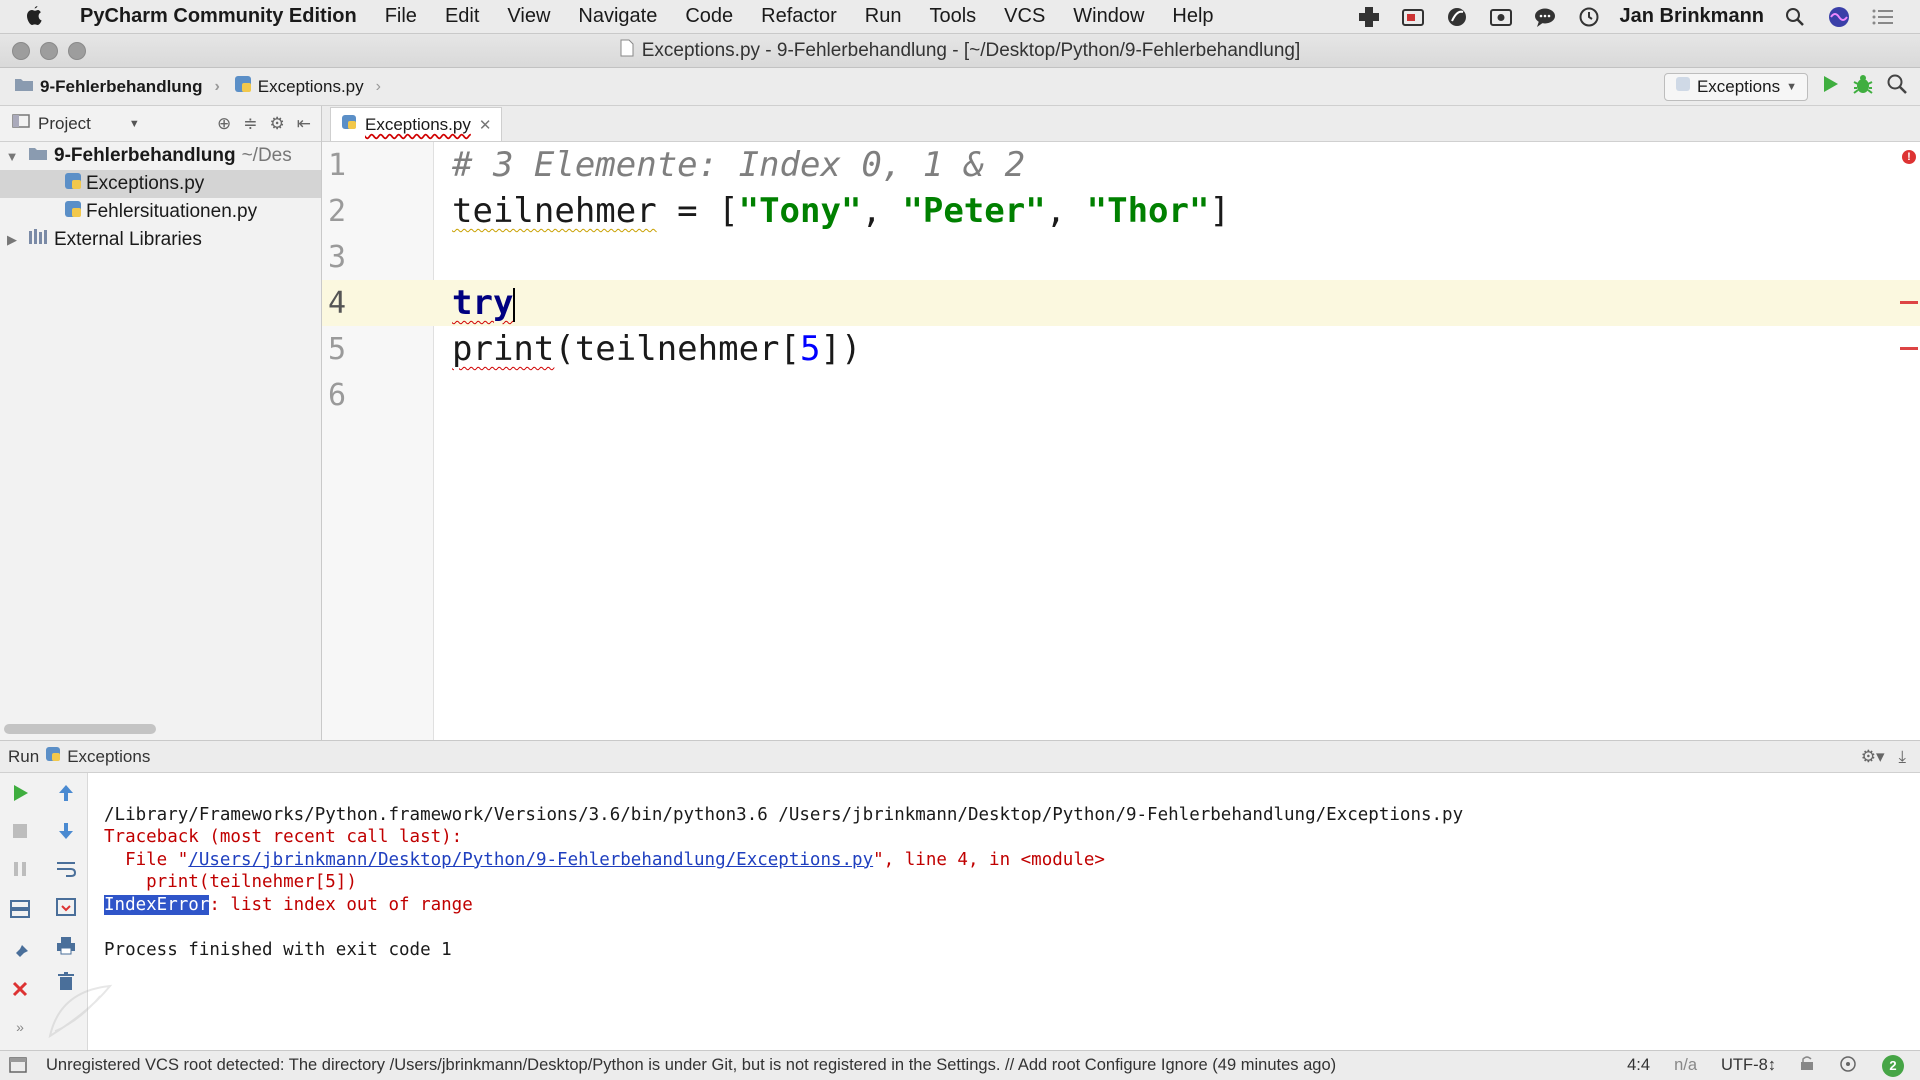 The height and width of the screenshot is (1080, 1920). Describe the element at coordinates (20, 831) in the screenshot. I see `stop-icon` at that location.